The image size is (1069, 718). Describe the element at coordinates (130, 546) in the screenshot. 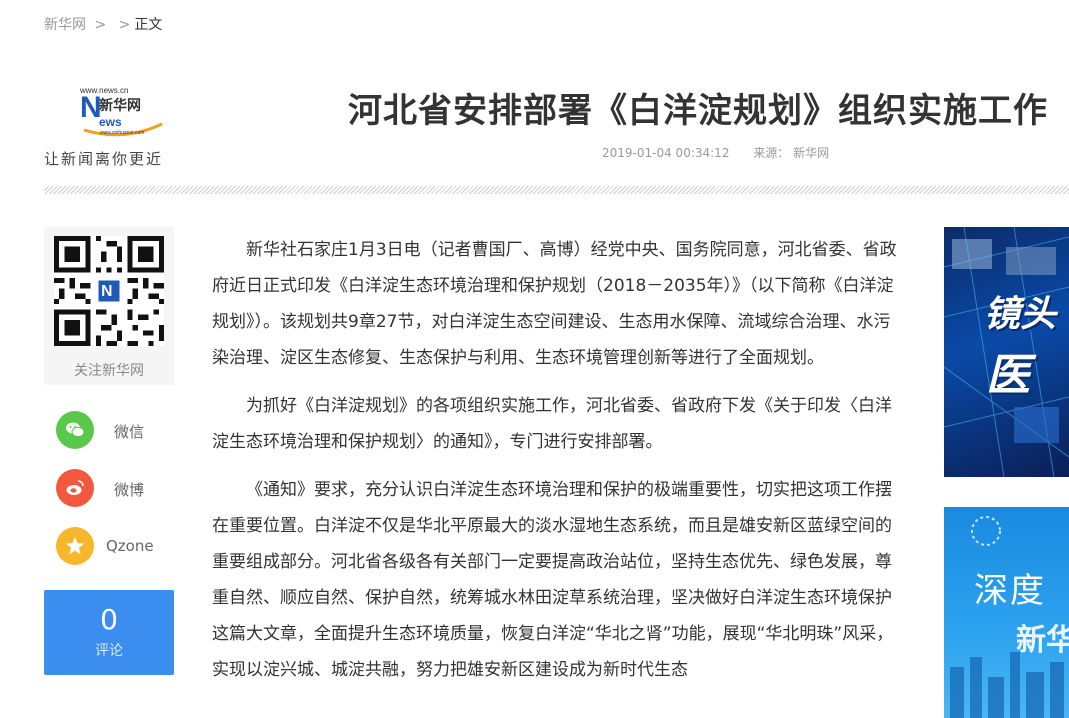

I see `share-qzone-label: Qzone` at that location.